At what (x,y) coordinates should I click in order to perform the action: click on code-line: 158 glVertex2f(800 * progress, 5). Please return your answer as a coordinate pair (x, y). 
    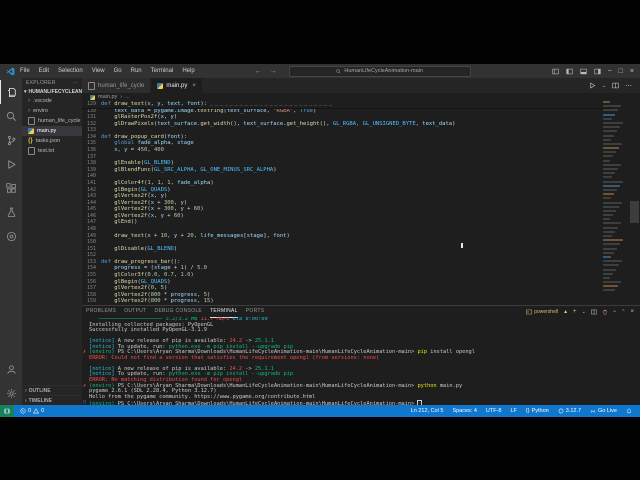
    Looking at the image, I should click on (361, 295).